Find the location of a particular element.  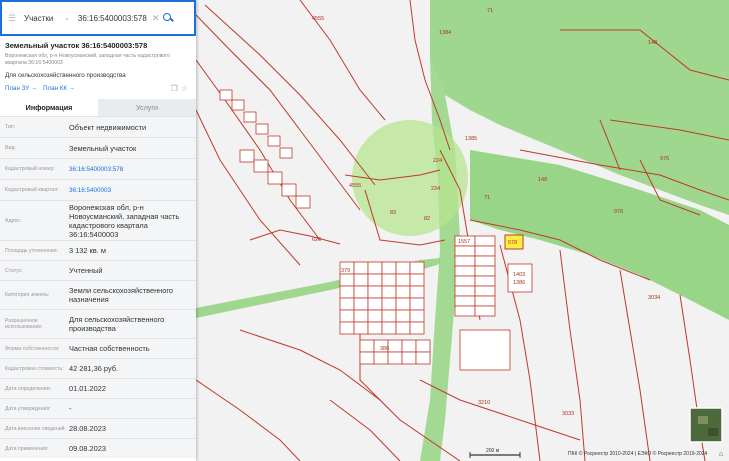

table-row: Кадастровый номер: 36:16:5400003:578 is located at coordinates (98, 168).